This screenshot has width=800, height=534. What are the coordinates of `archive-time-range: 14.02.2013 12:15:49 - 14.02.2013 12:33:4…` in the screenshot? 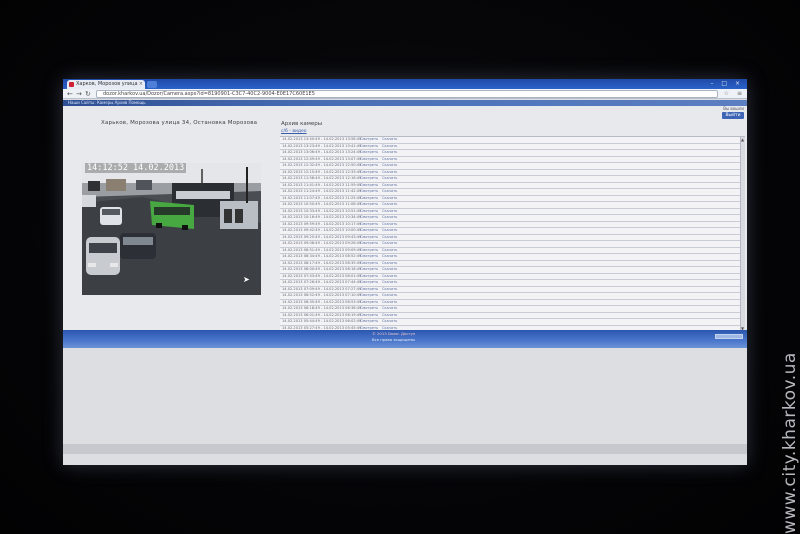 It's located at (322, 171).